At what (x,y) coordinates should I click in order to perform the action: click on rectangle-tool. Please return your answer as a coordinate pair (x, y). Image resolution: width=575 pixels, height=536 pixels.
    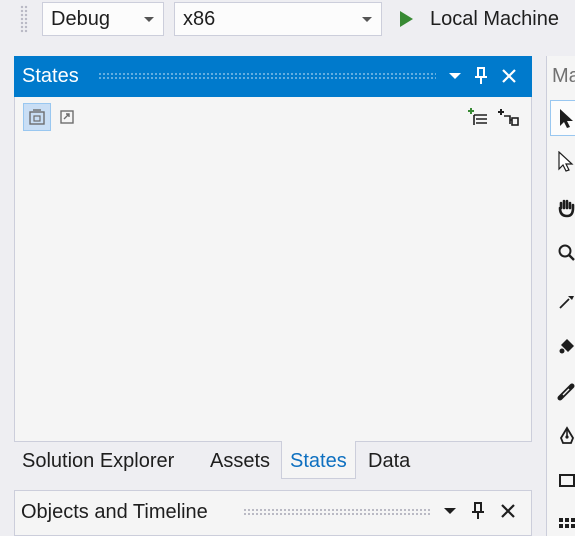
    Looking at the image, I should click on (562, 482).